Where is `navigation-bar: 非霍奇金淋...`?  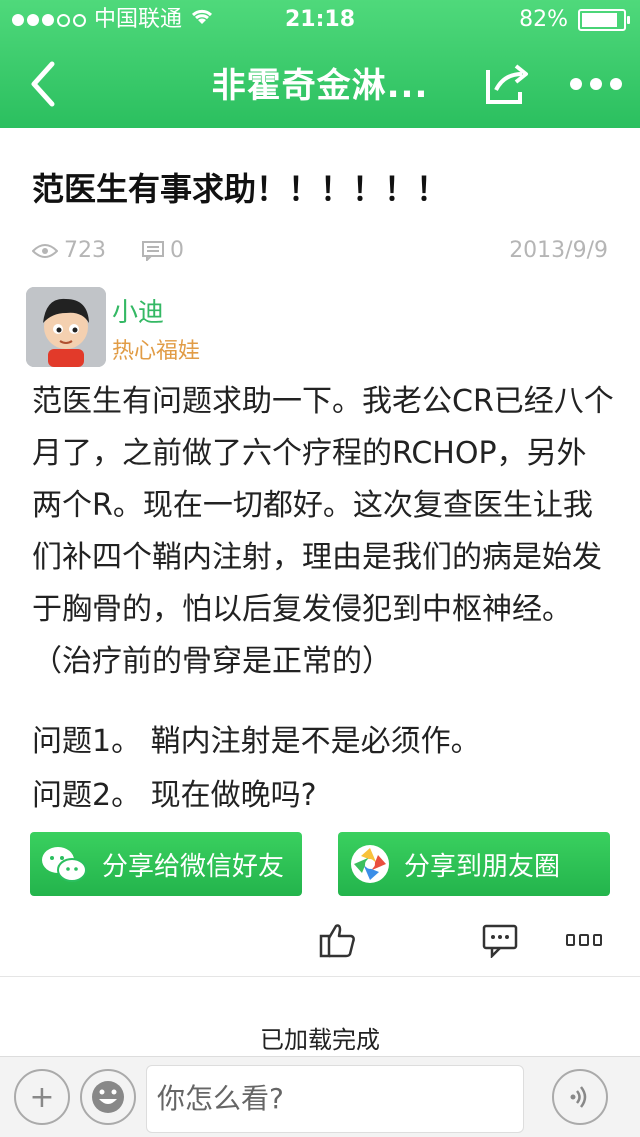 navigation-bar: 非霍奇金淋... is located at coordinates (320, 84).